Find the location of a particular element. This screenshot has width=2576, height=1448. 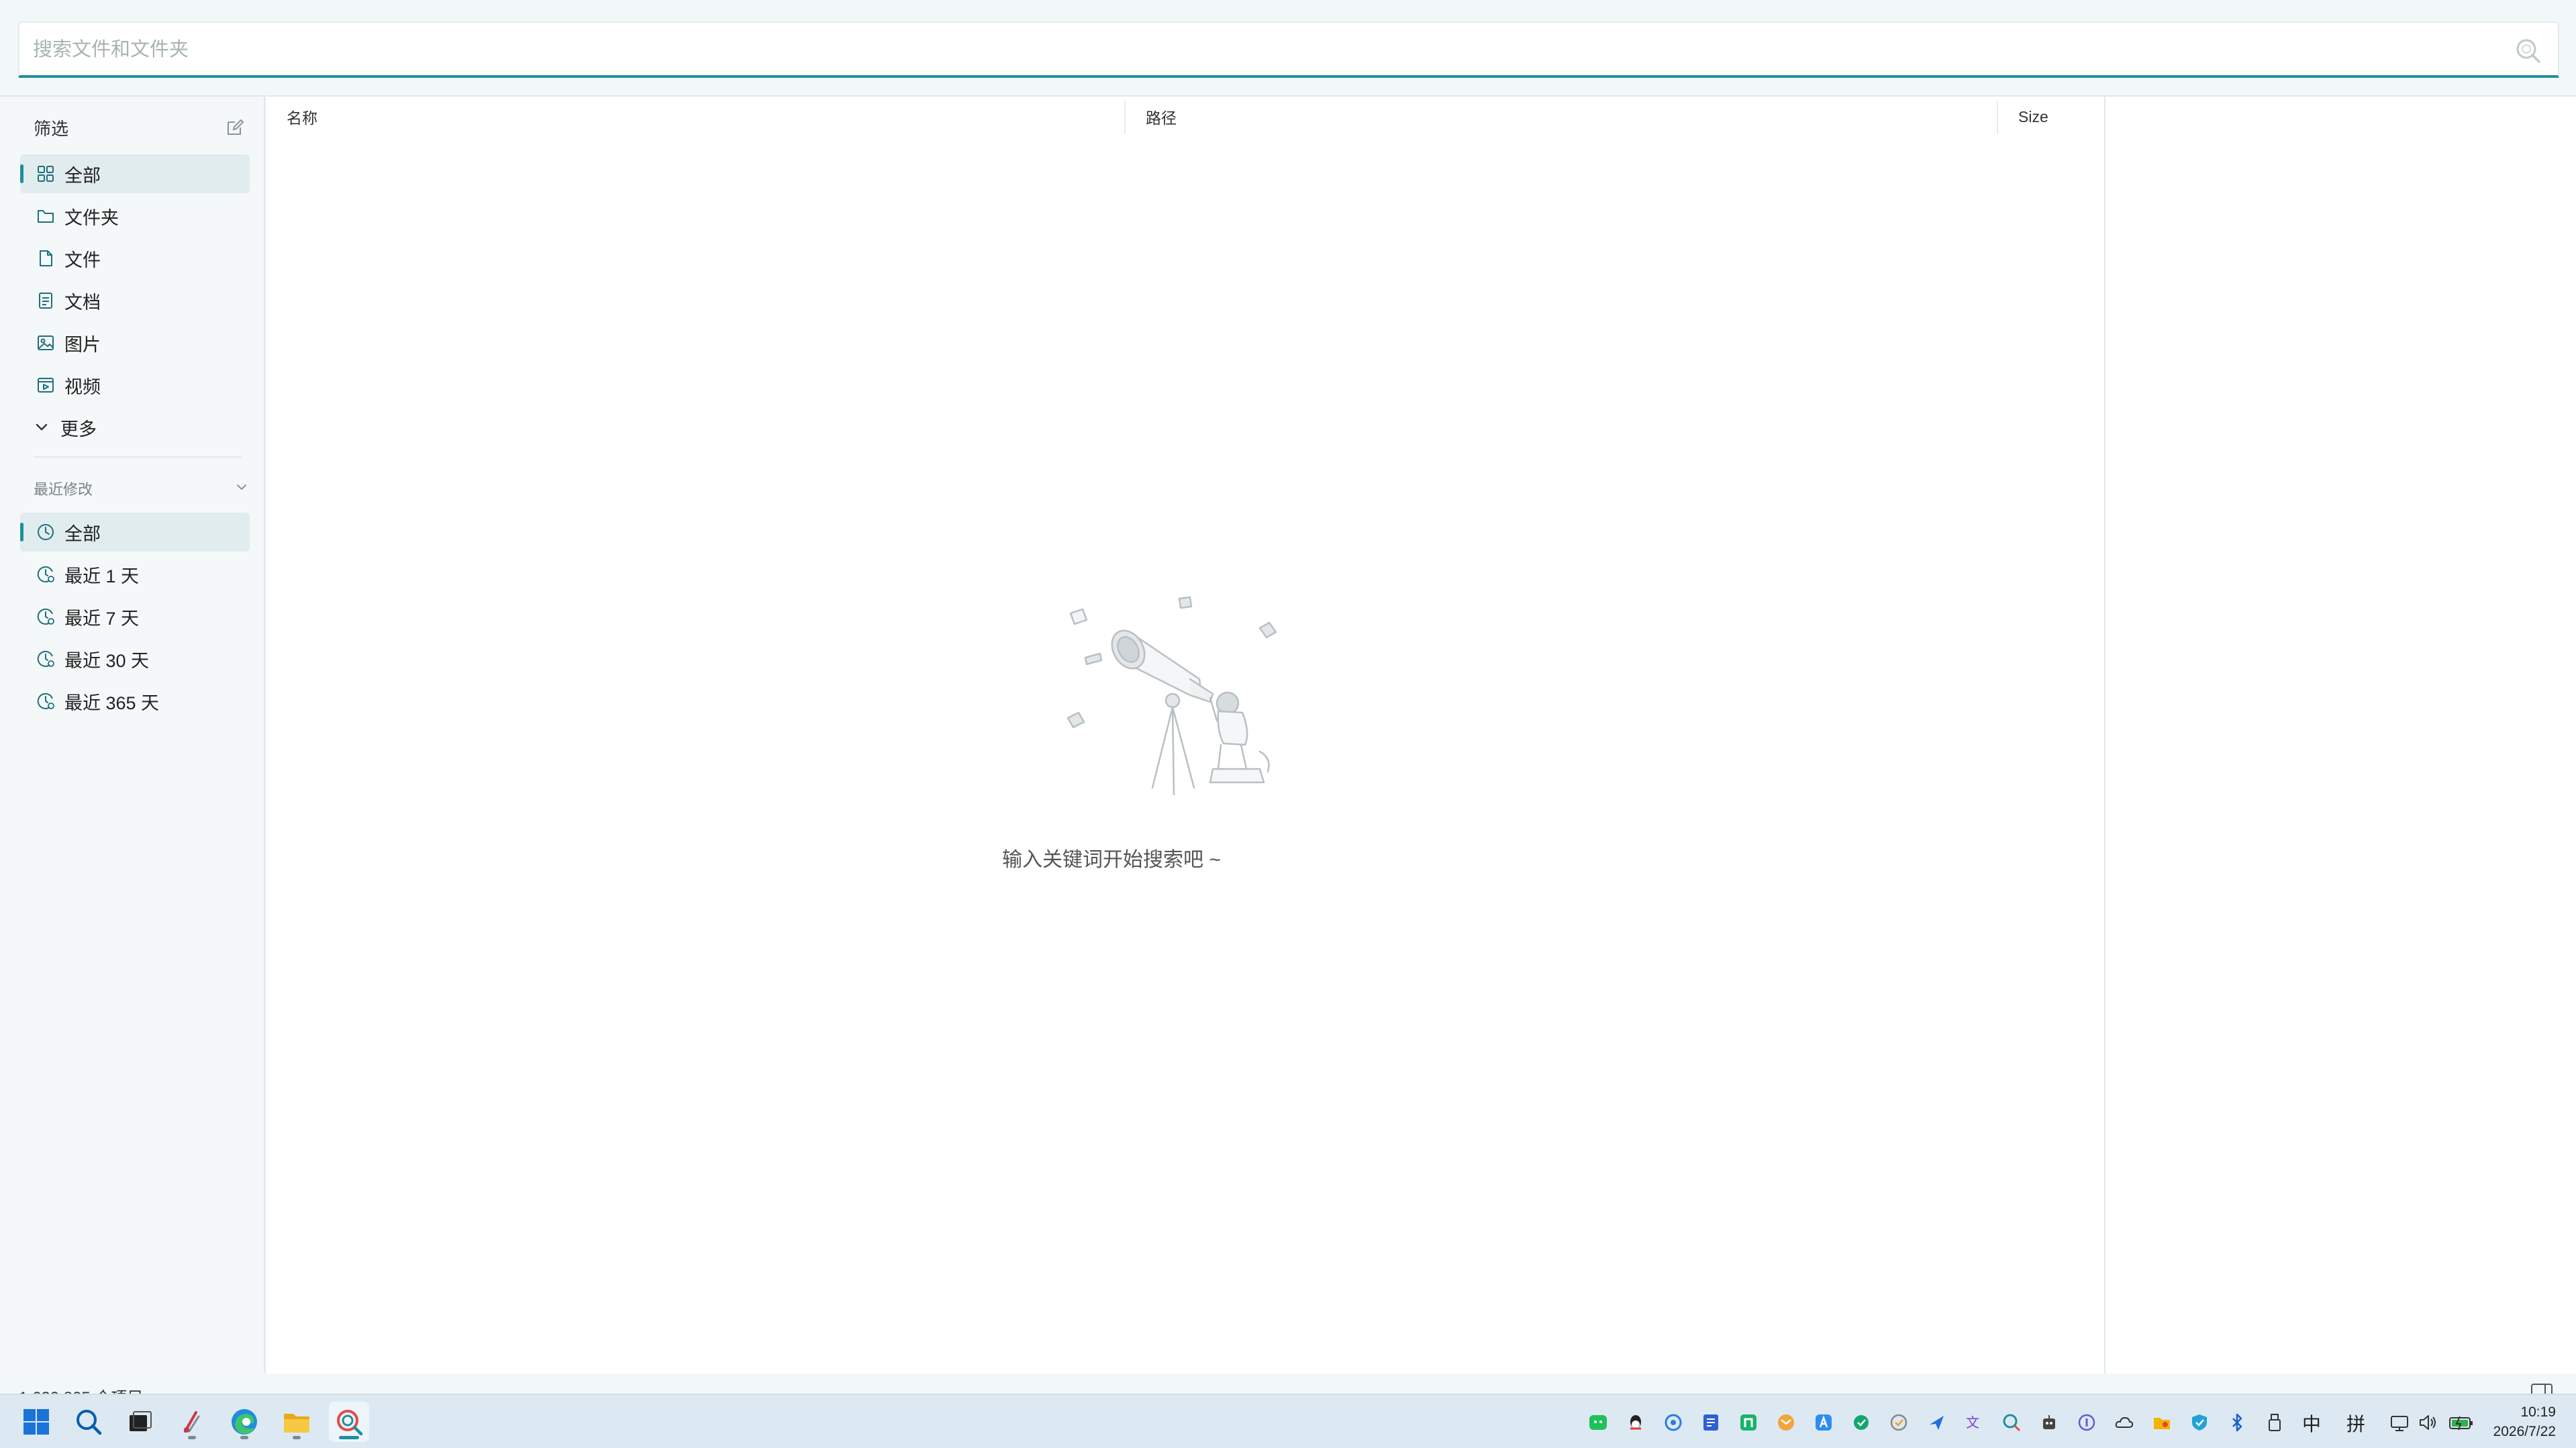

file-icon is located at coordinates (46, 258).